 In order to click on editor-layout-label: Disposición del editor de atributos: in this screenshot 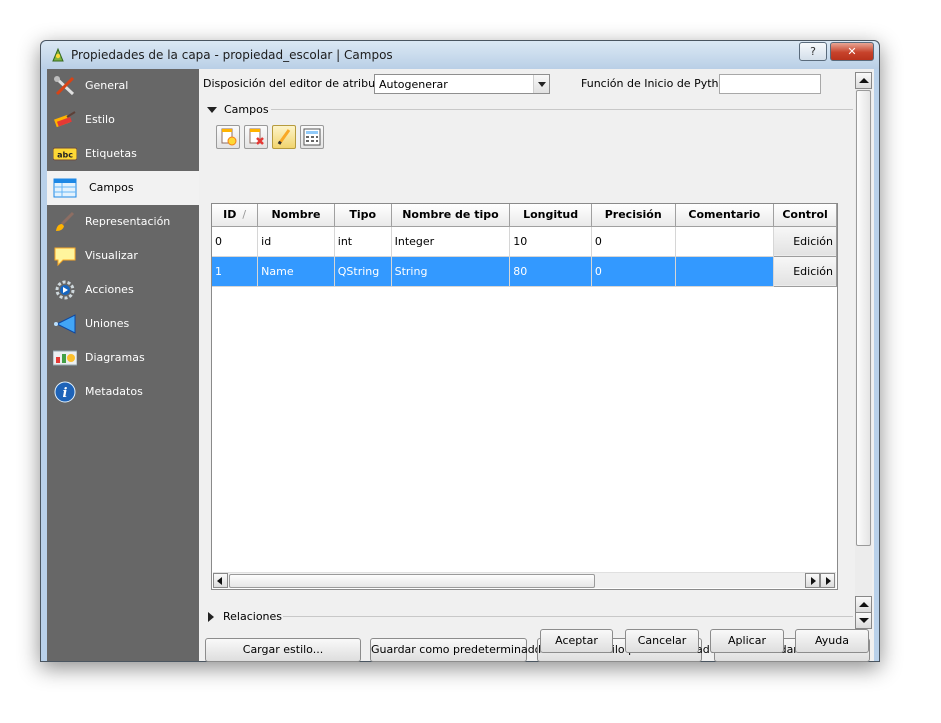, I will do `click(299, 83)`.